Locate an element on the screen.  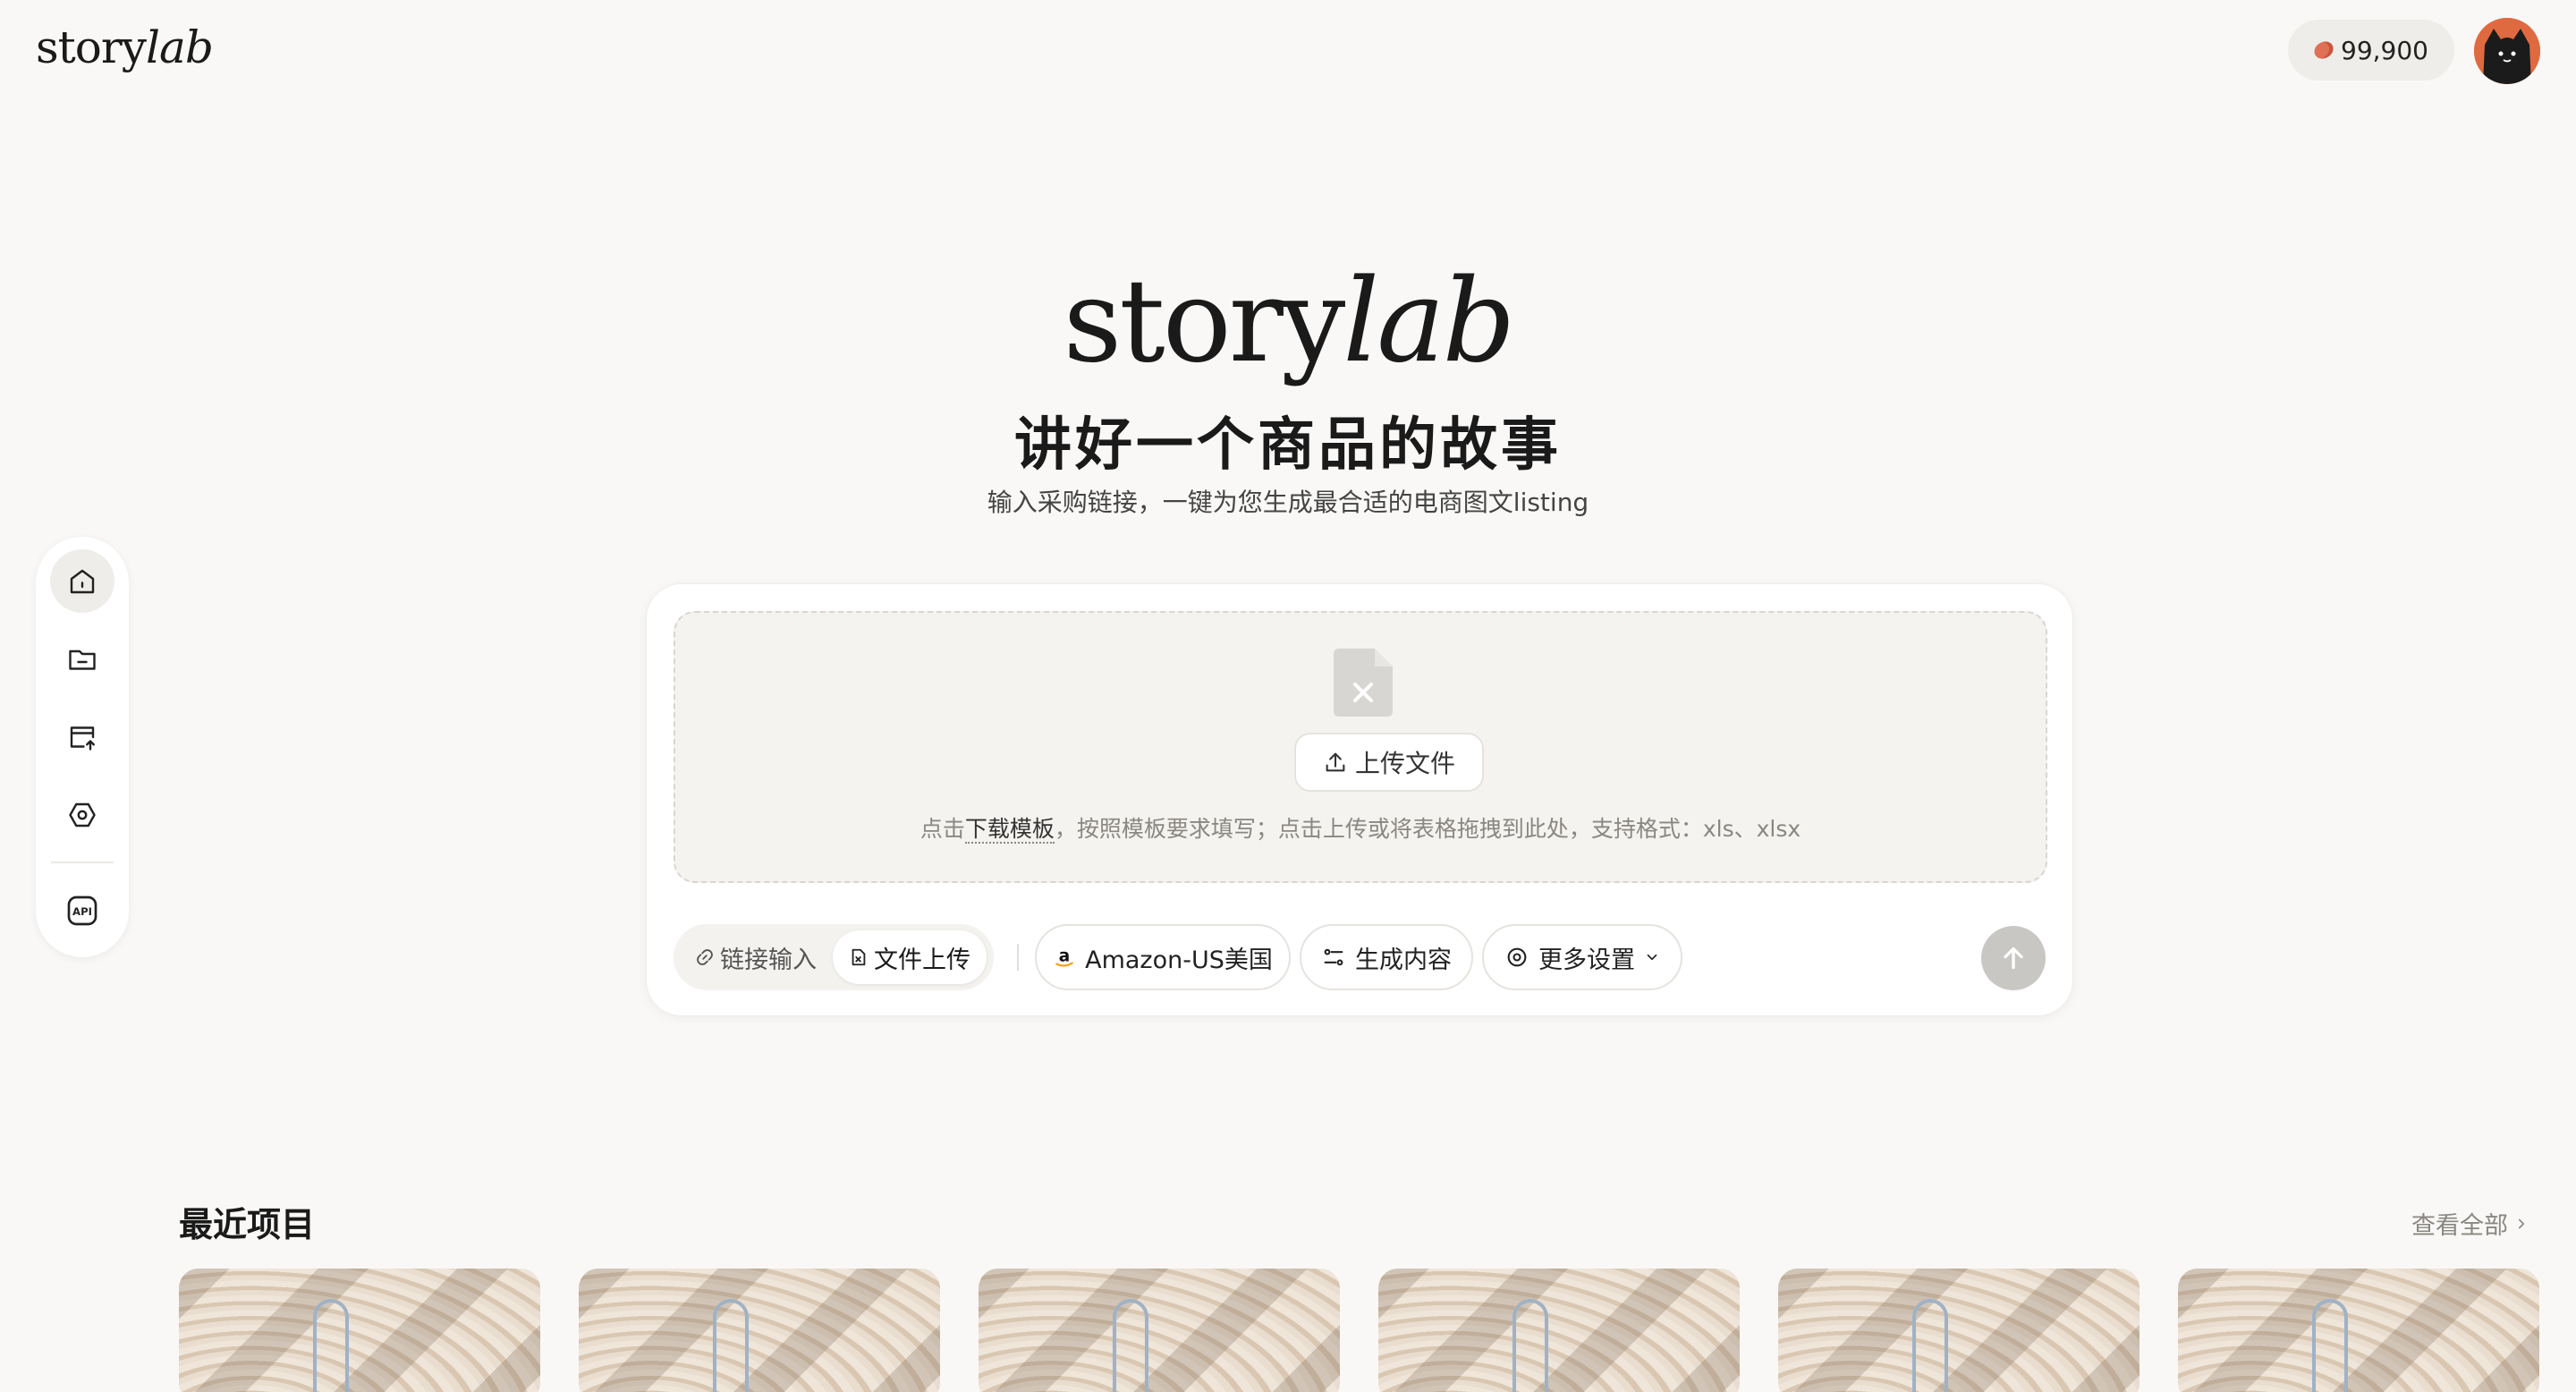
sidebar-item-api: API is located at coordinates (82, 911).